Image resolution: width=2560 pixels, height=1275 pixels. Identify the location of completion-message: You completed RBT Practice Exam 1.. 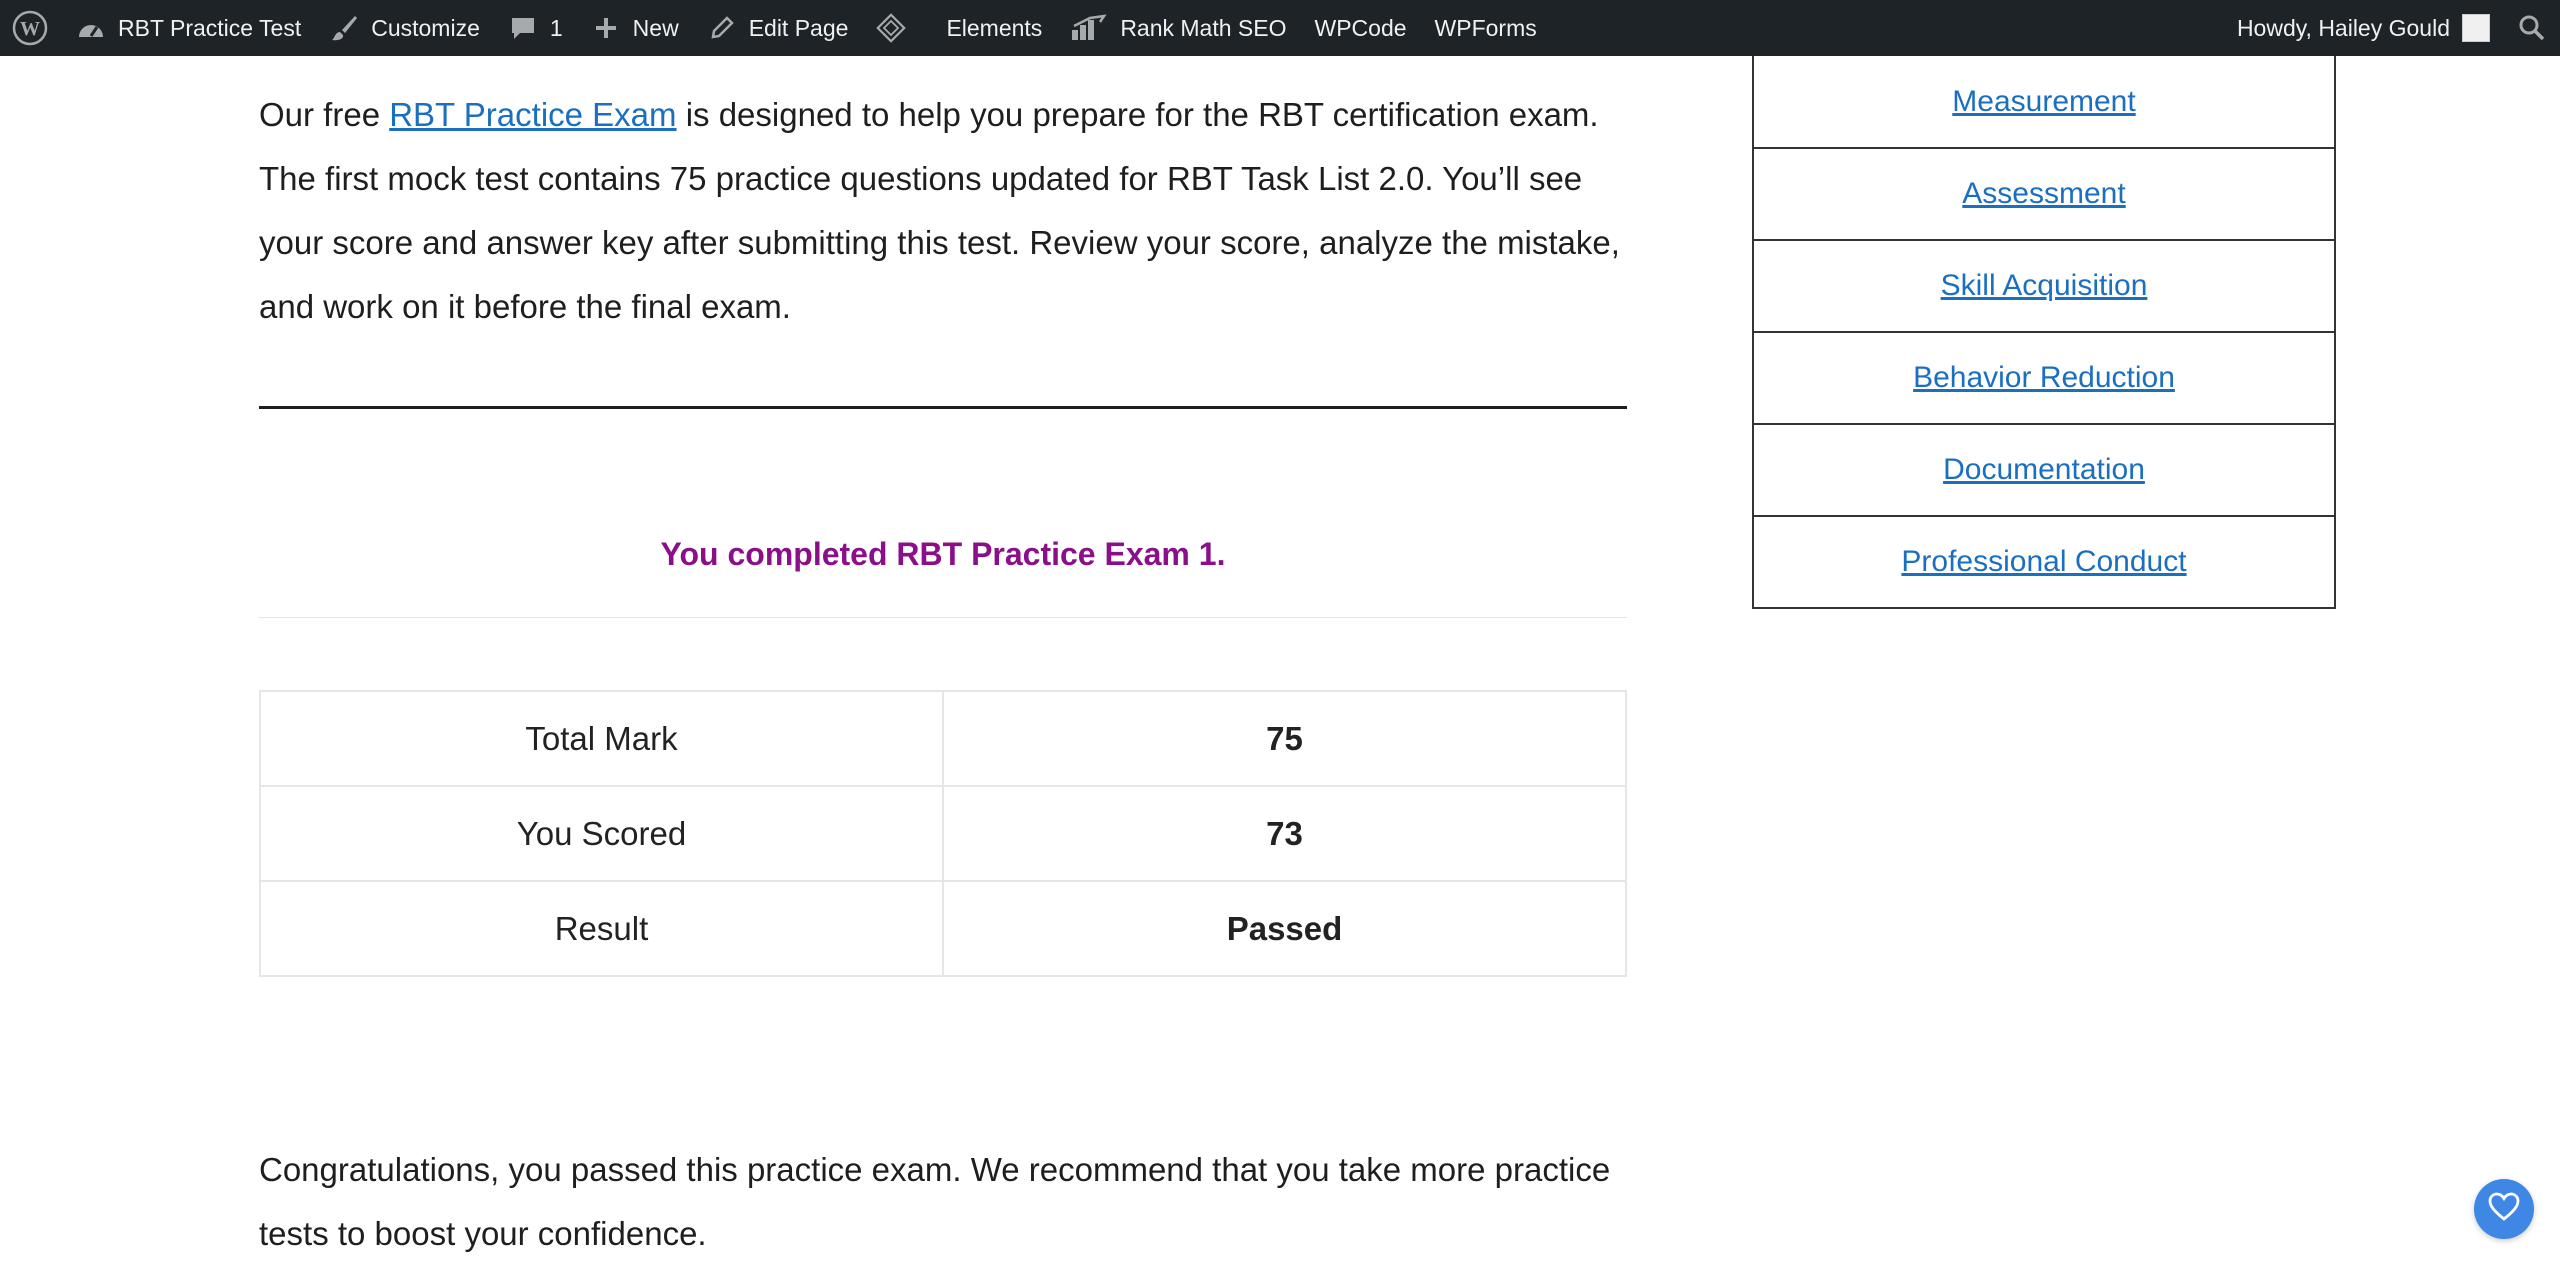
(943, 554).